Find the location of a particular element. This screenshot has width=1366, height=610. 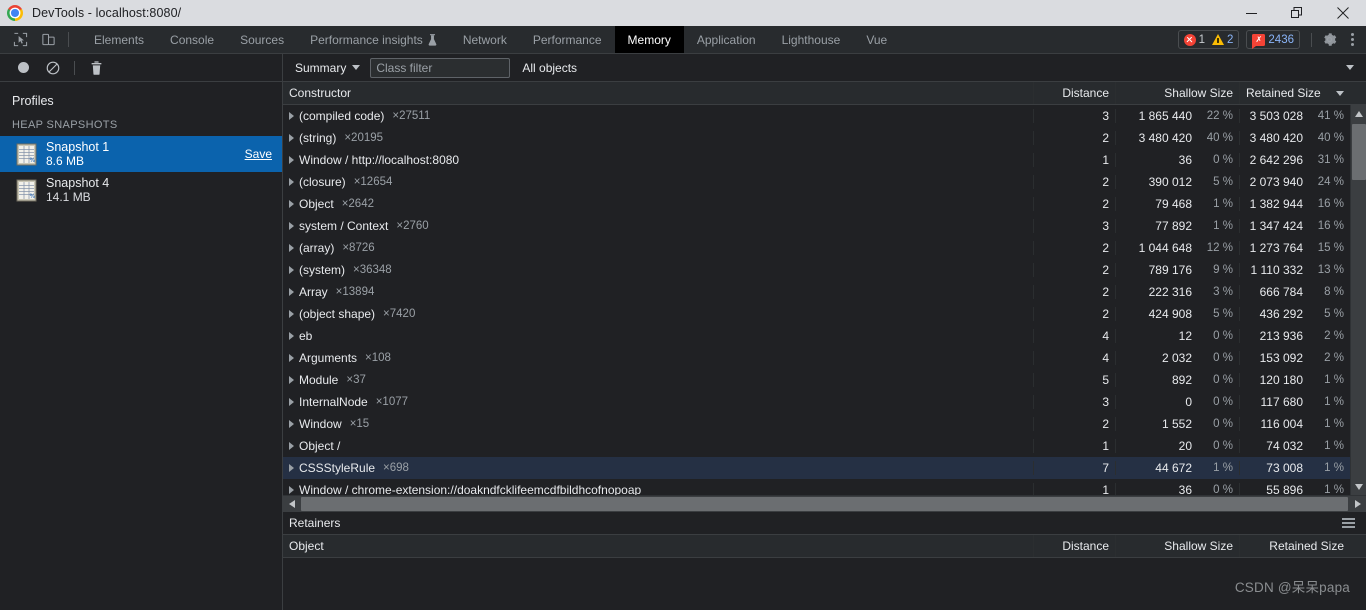

constructor-name: Object / is located at coordinates (320, 446).